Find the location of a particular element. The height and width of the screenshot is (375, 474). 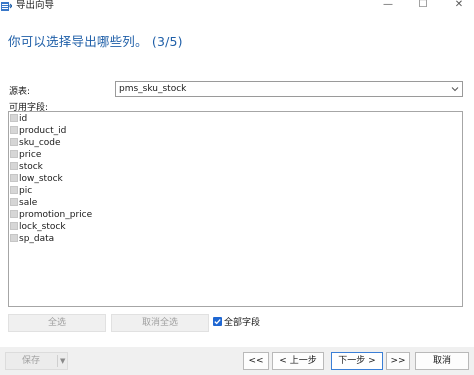

minimize-button: — is located at coordinates (388, 6).